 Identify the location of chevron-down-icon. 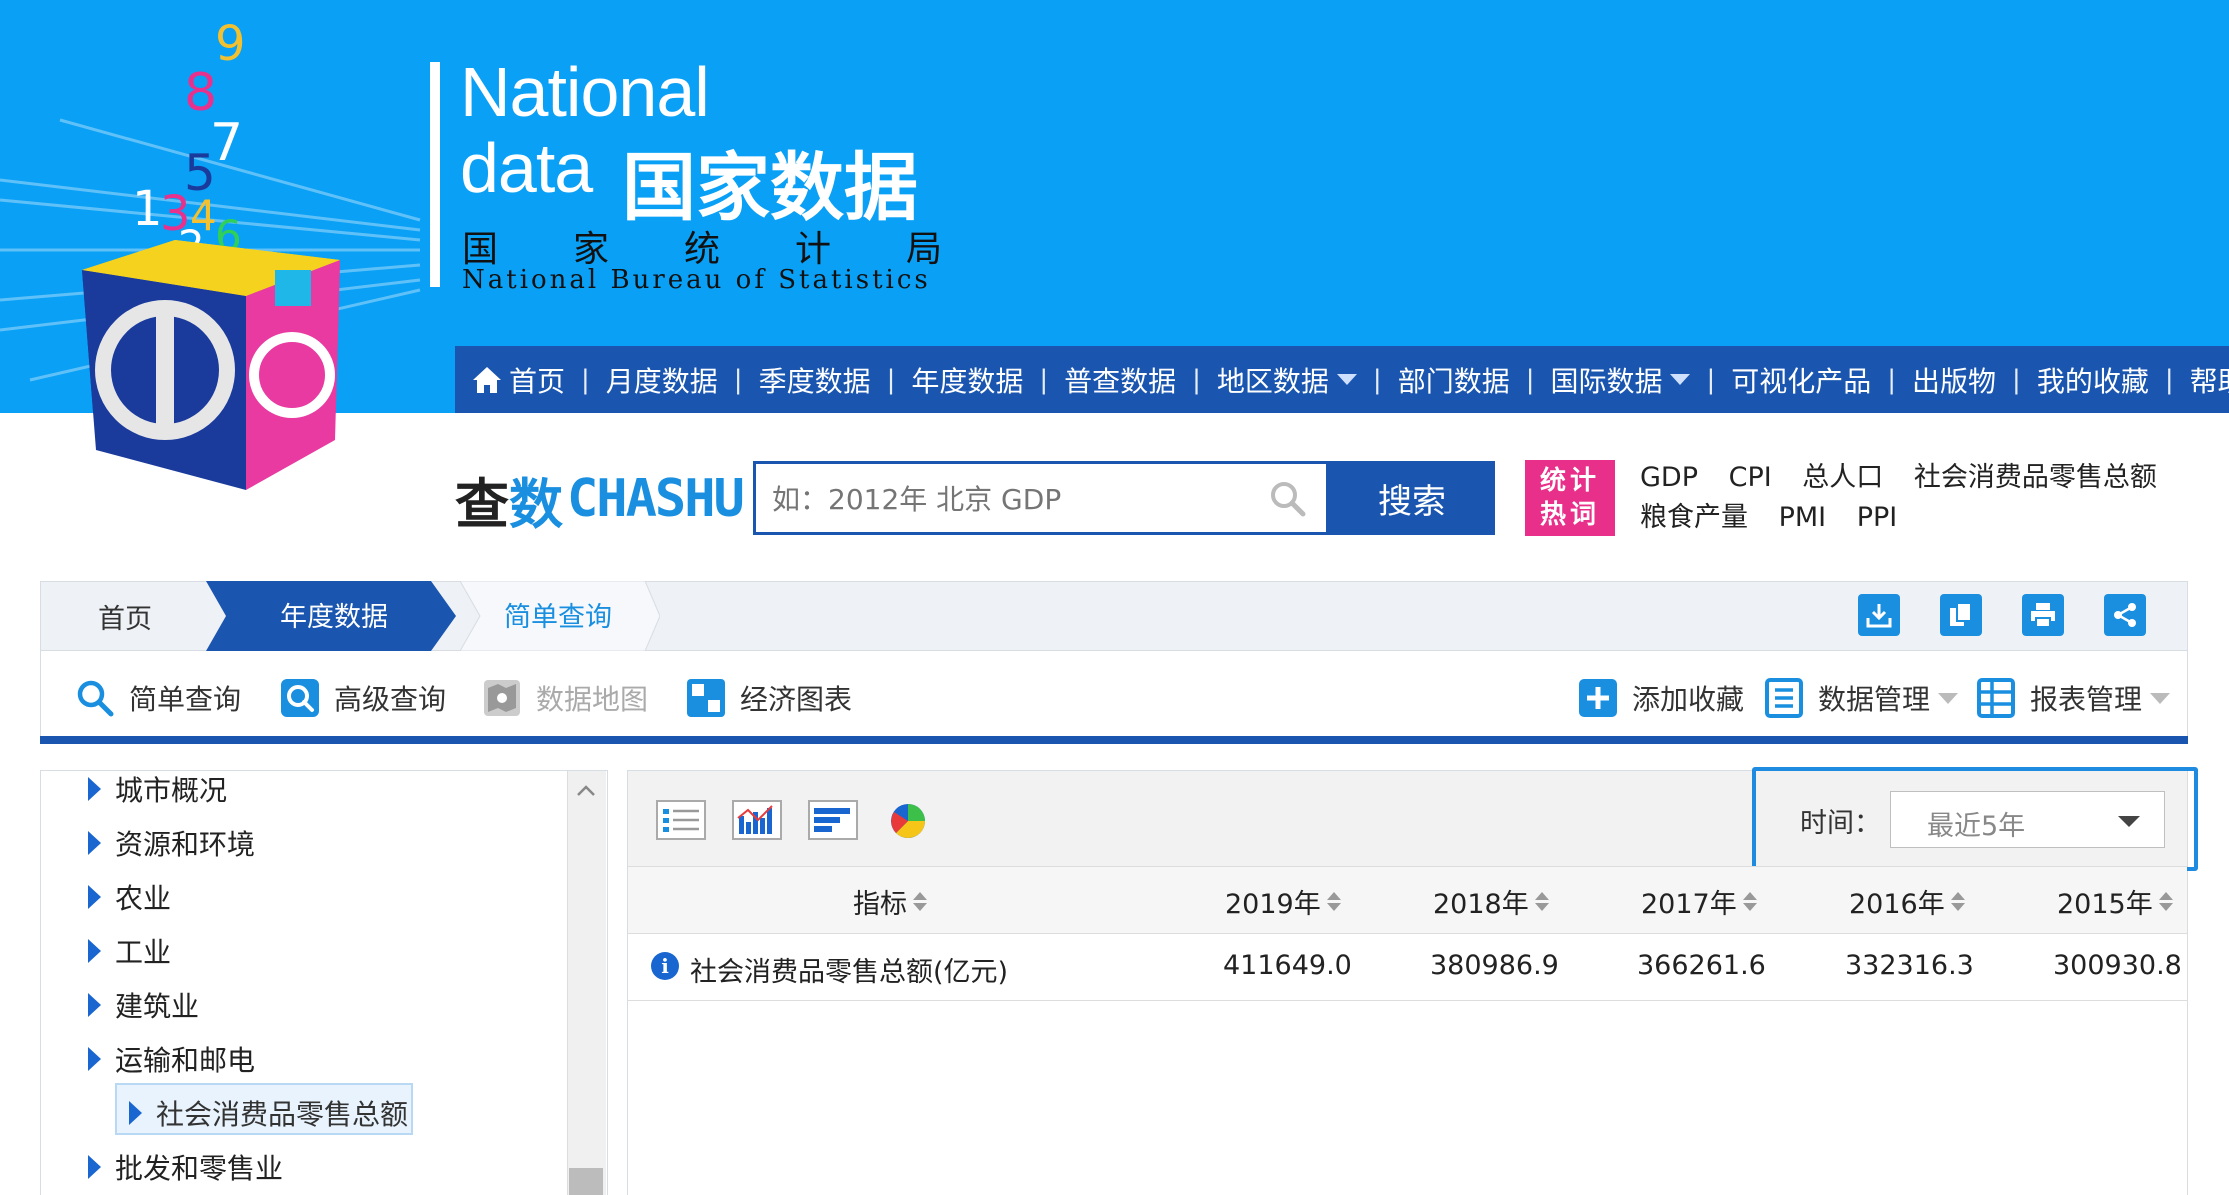
(1680, 379).